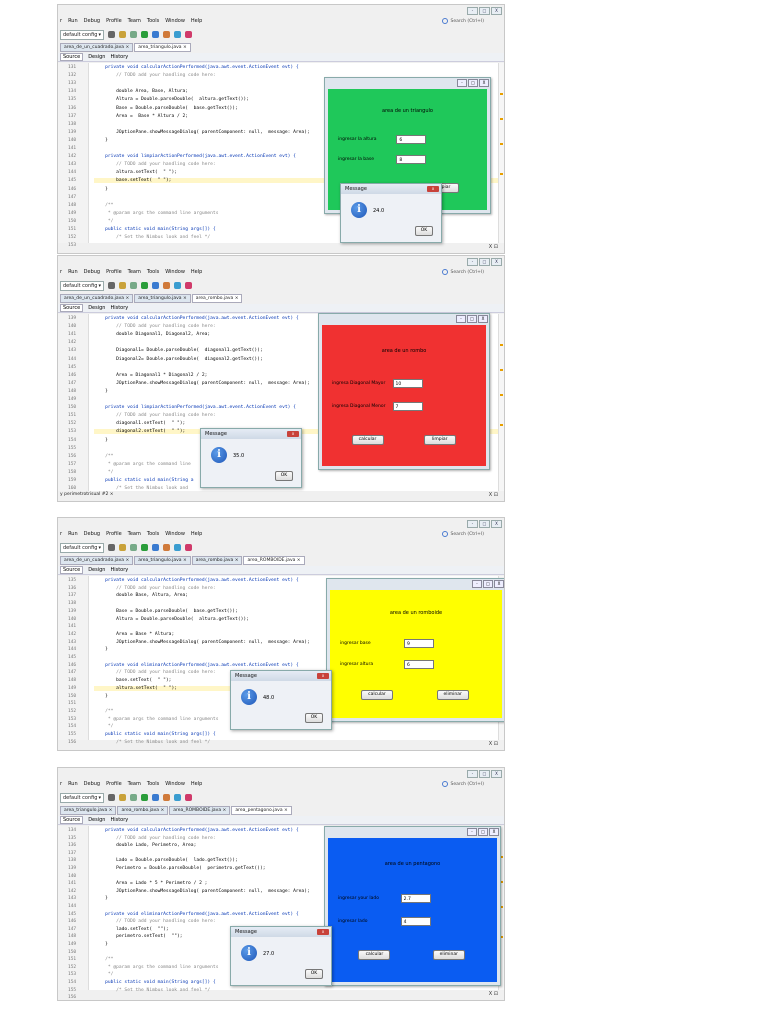 Image resolution: width=768 pixels, height=1024 pixels. What do you see at coordinates (411, 159) in the screenshot?
I see `input-field-2: 8` at bounding box center [411, 159].